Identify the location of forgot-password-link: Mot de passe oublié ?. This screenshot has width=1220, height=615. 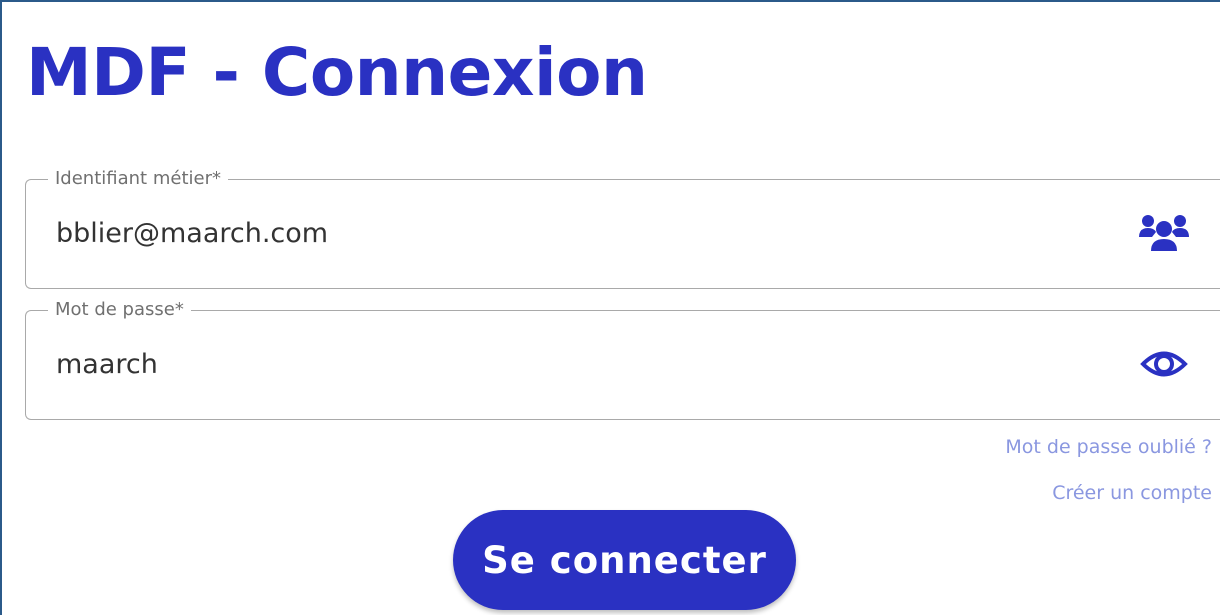
(1108, 447).